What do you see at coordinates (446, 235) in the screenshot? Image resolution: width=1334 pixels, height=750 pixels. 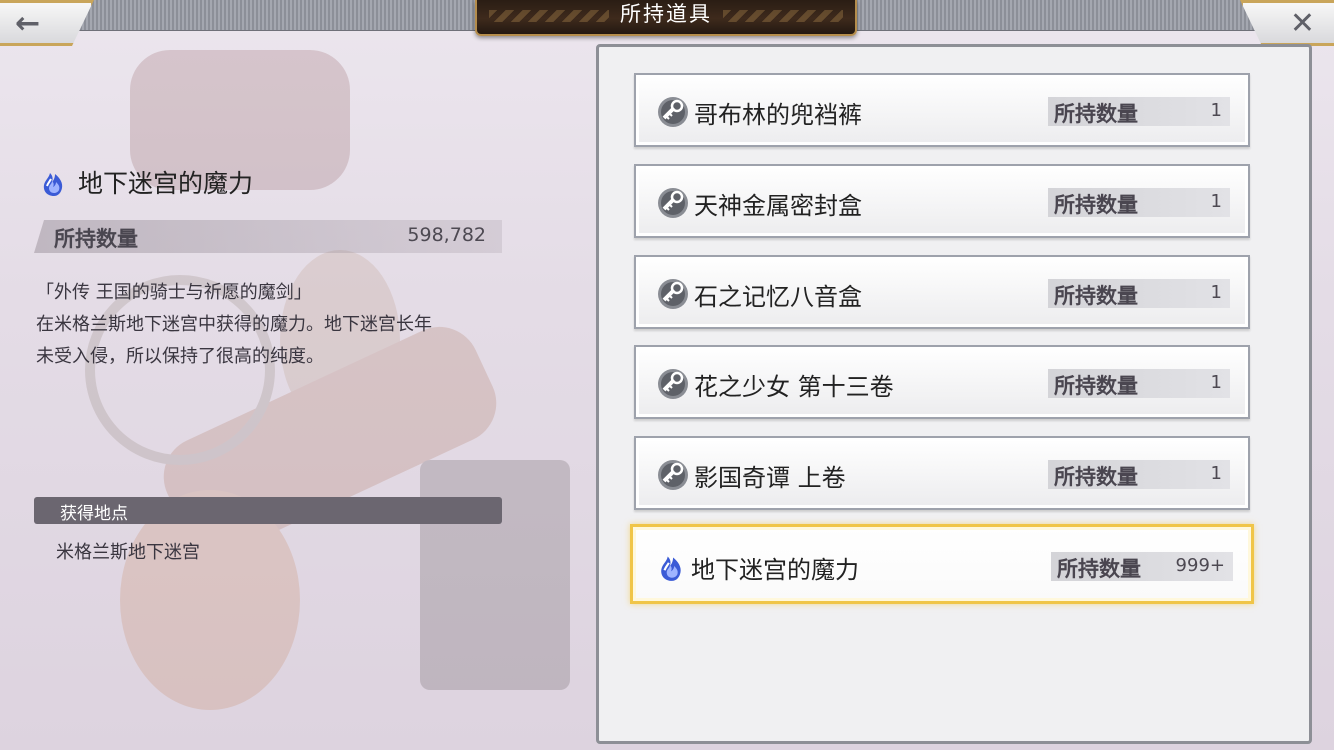 I see `owned-quantity-value: 598,782` at bounding box center [446, 235].